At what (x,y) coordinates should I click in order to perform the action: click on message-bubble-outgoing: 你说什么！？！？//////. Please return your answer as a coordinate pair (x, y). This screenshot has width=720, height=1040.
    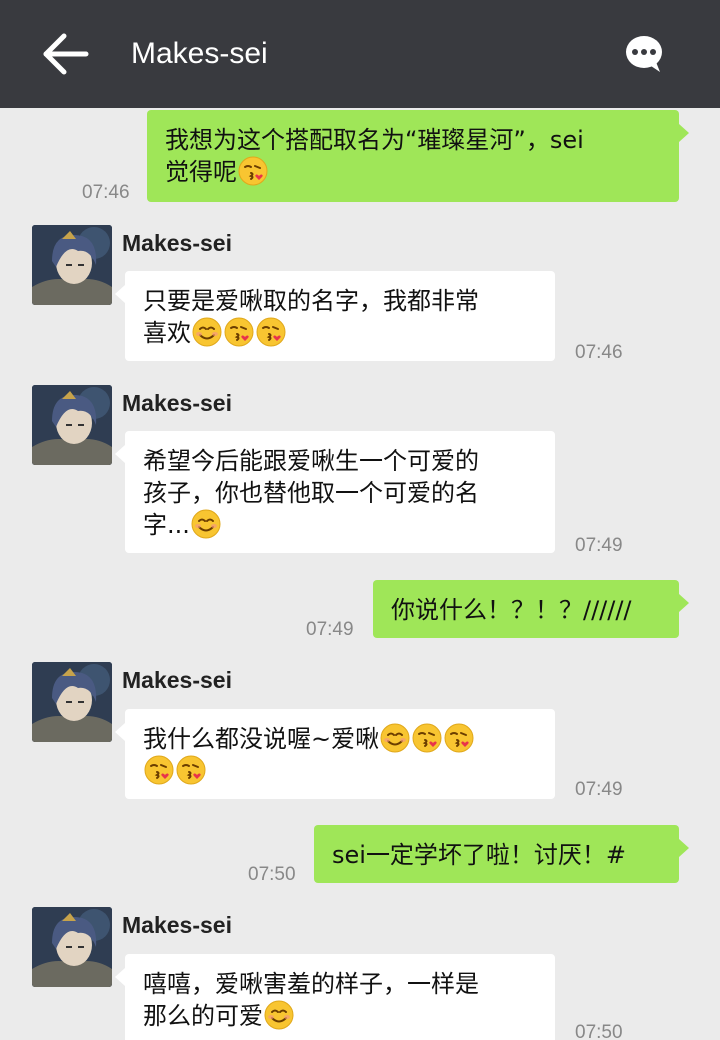
    Looking at the image, I should click on (531, 609).